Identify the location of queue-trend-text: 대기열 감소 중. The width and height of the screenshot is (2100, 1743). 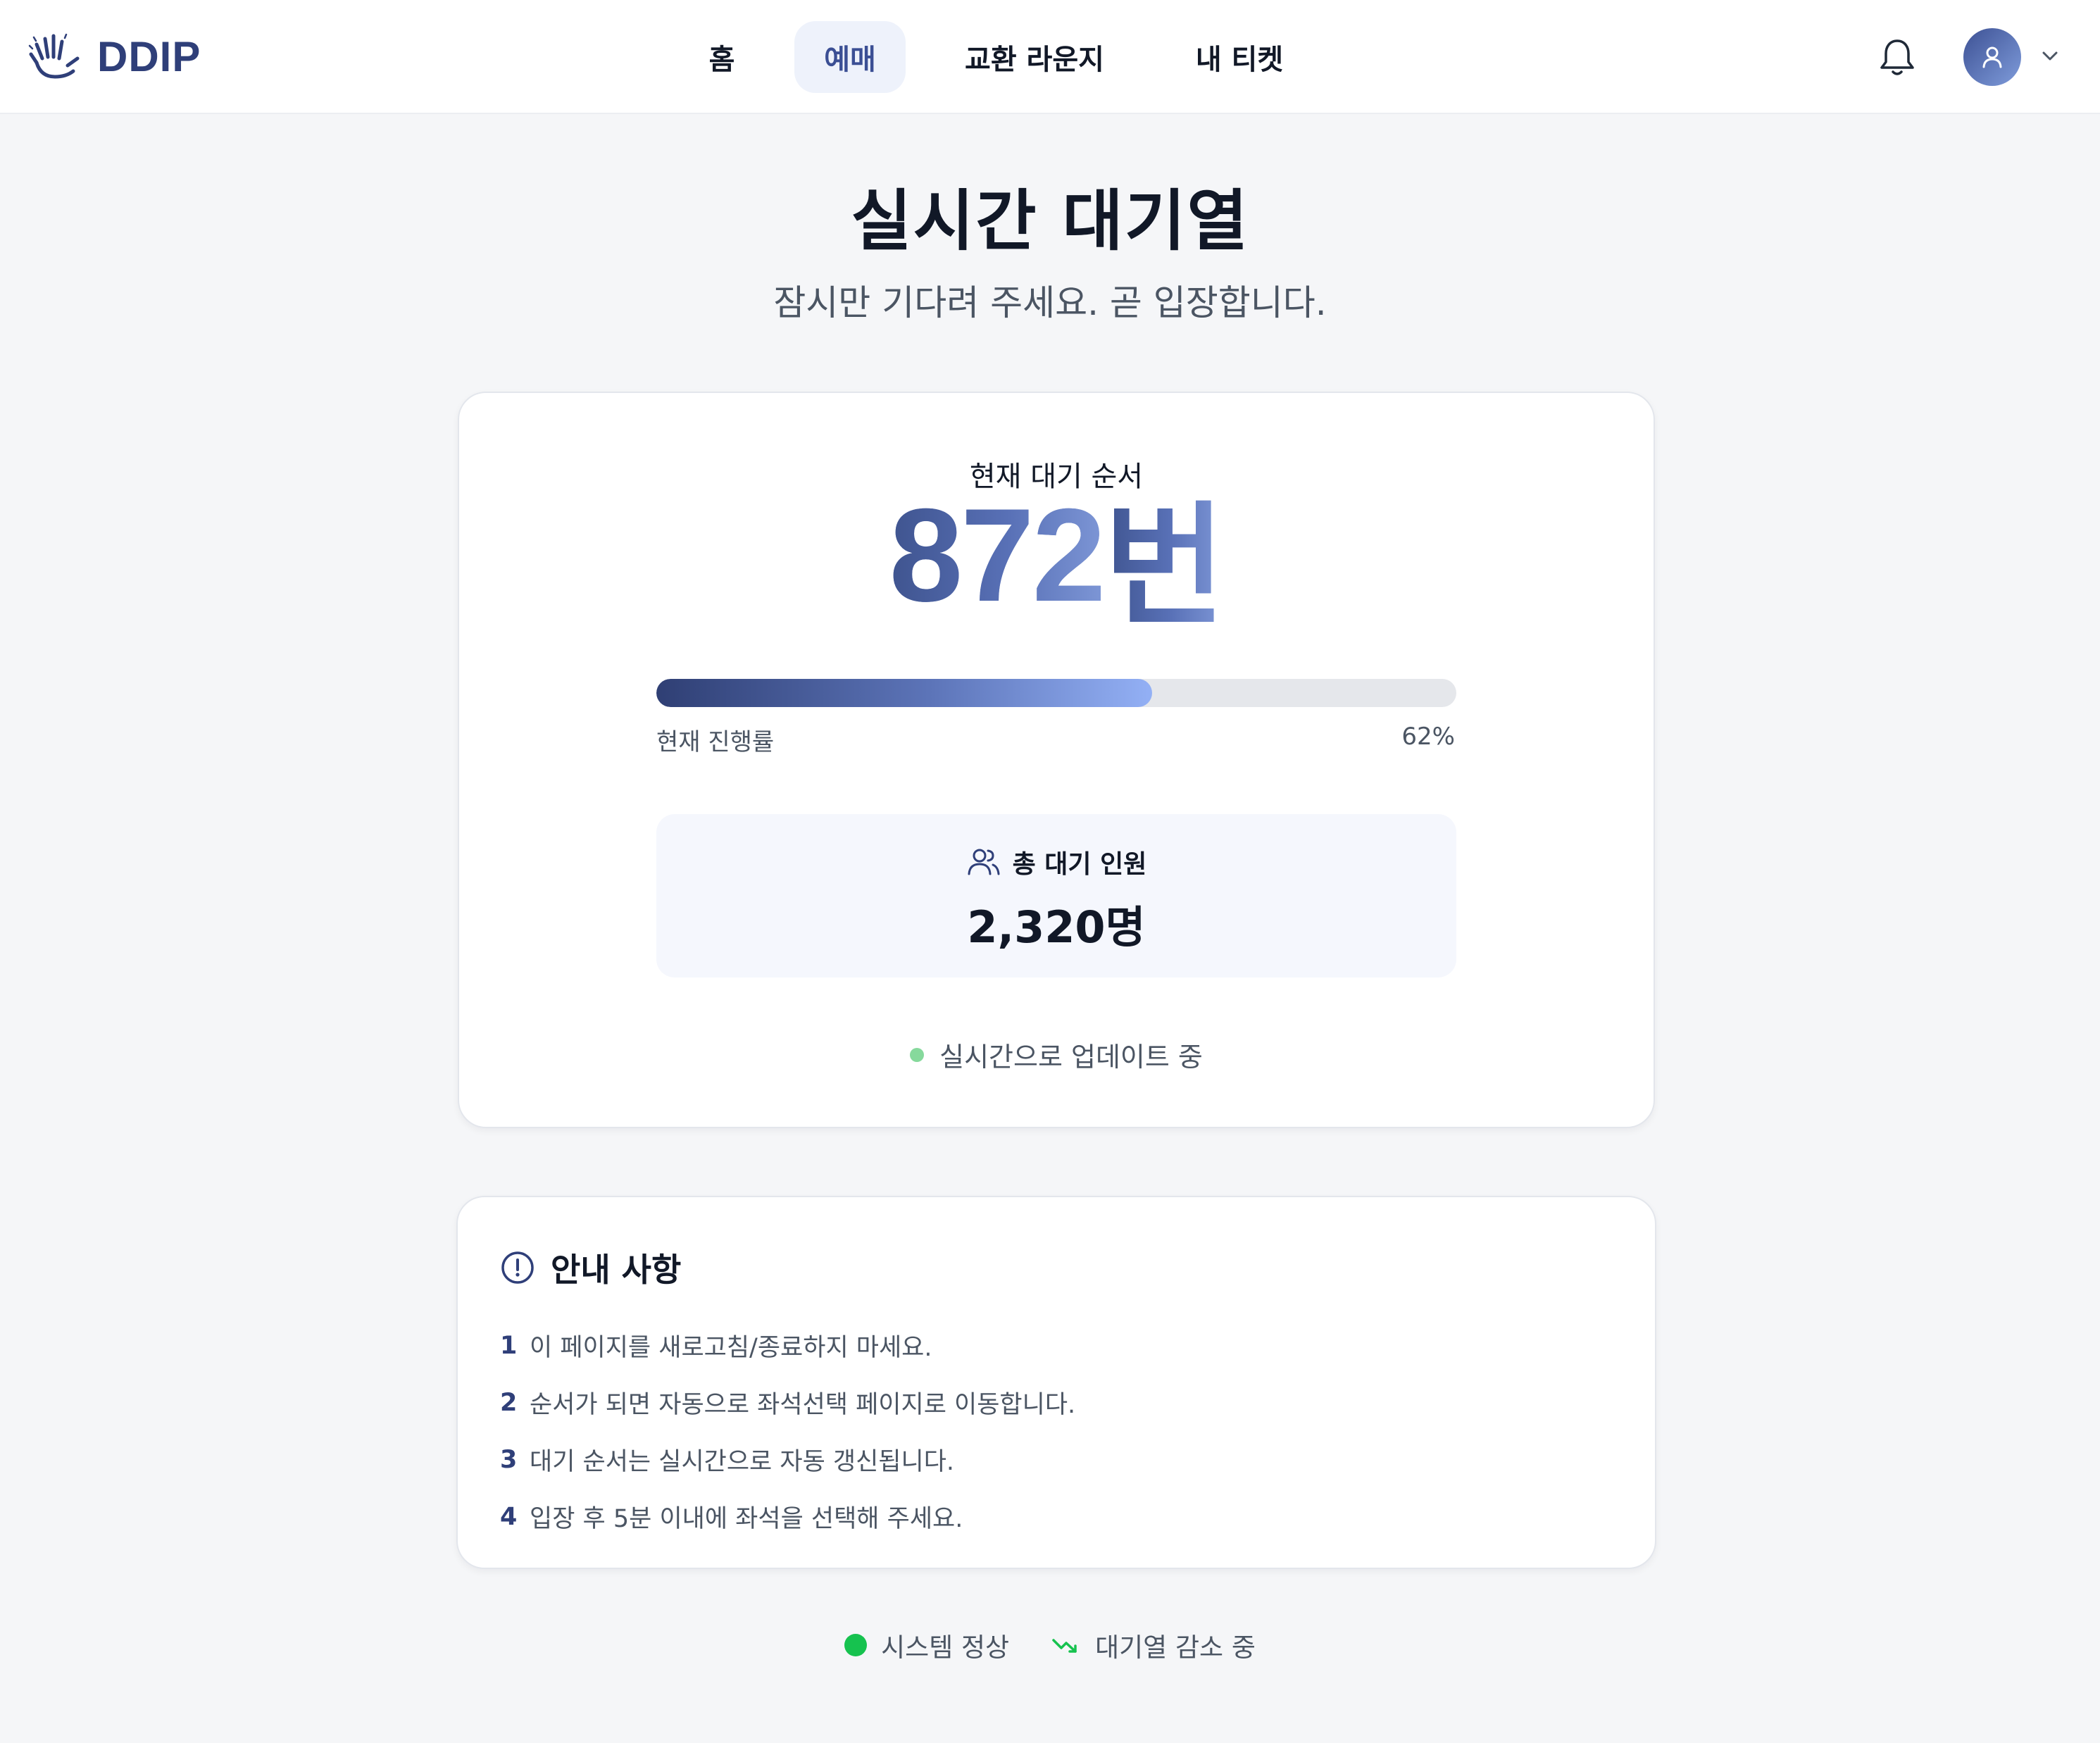
(1175, 1648).